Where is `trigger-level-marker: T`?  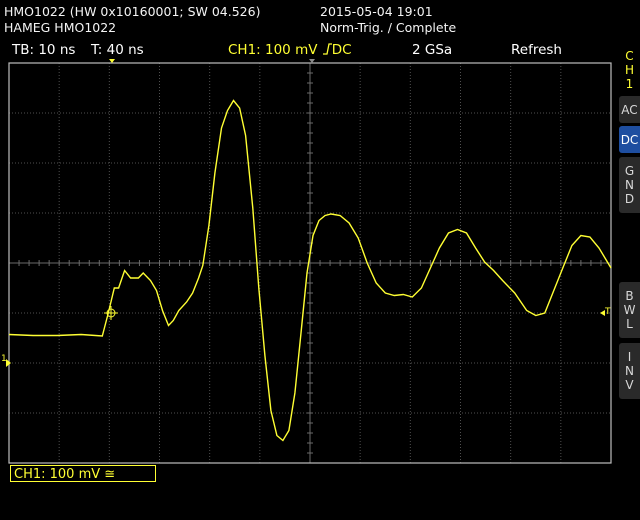
trigger-level-marker: T is located at coordinates (608, 312).